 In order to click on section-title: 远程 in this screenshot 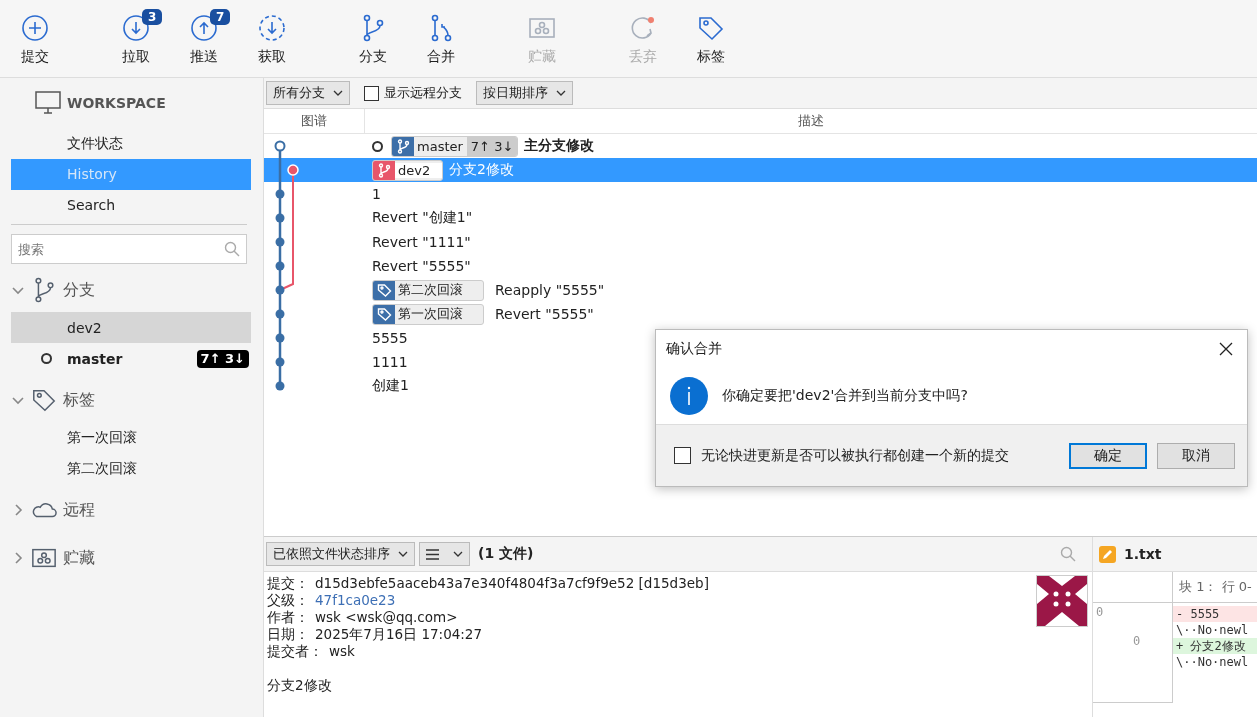, I will do `click(79, 510)`.